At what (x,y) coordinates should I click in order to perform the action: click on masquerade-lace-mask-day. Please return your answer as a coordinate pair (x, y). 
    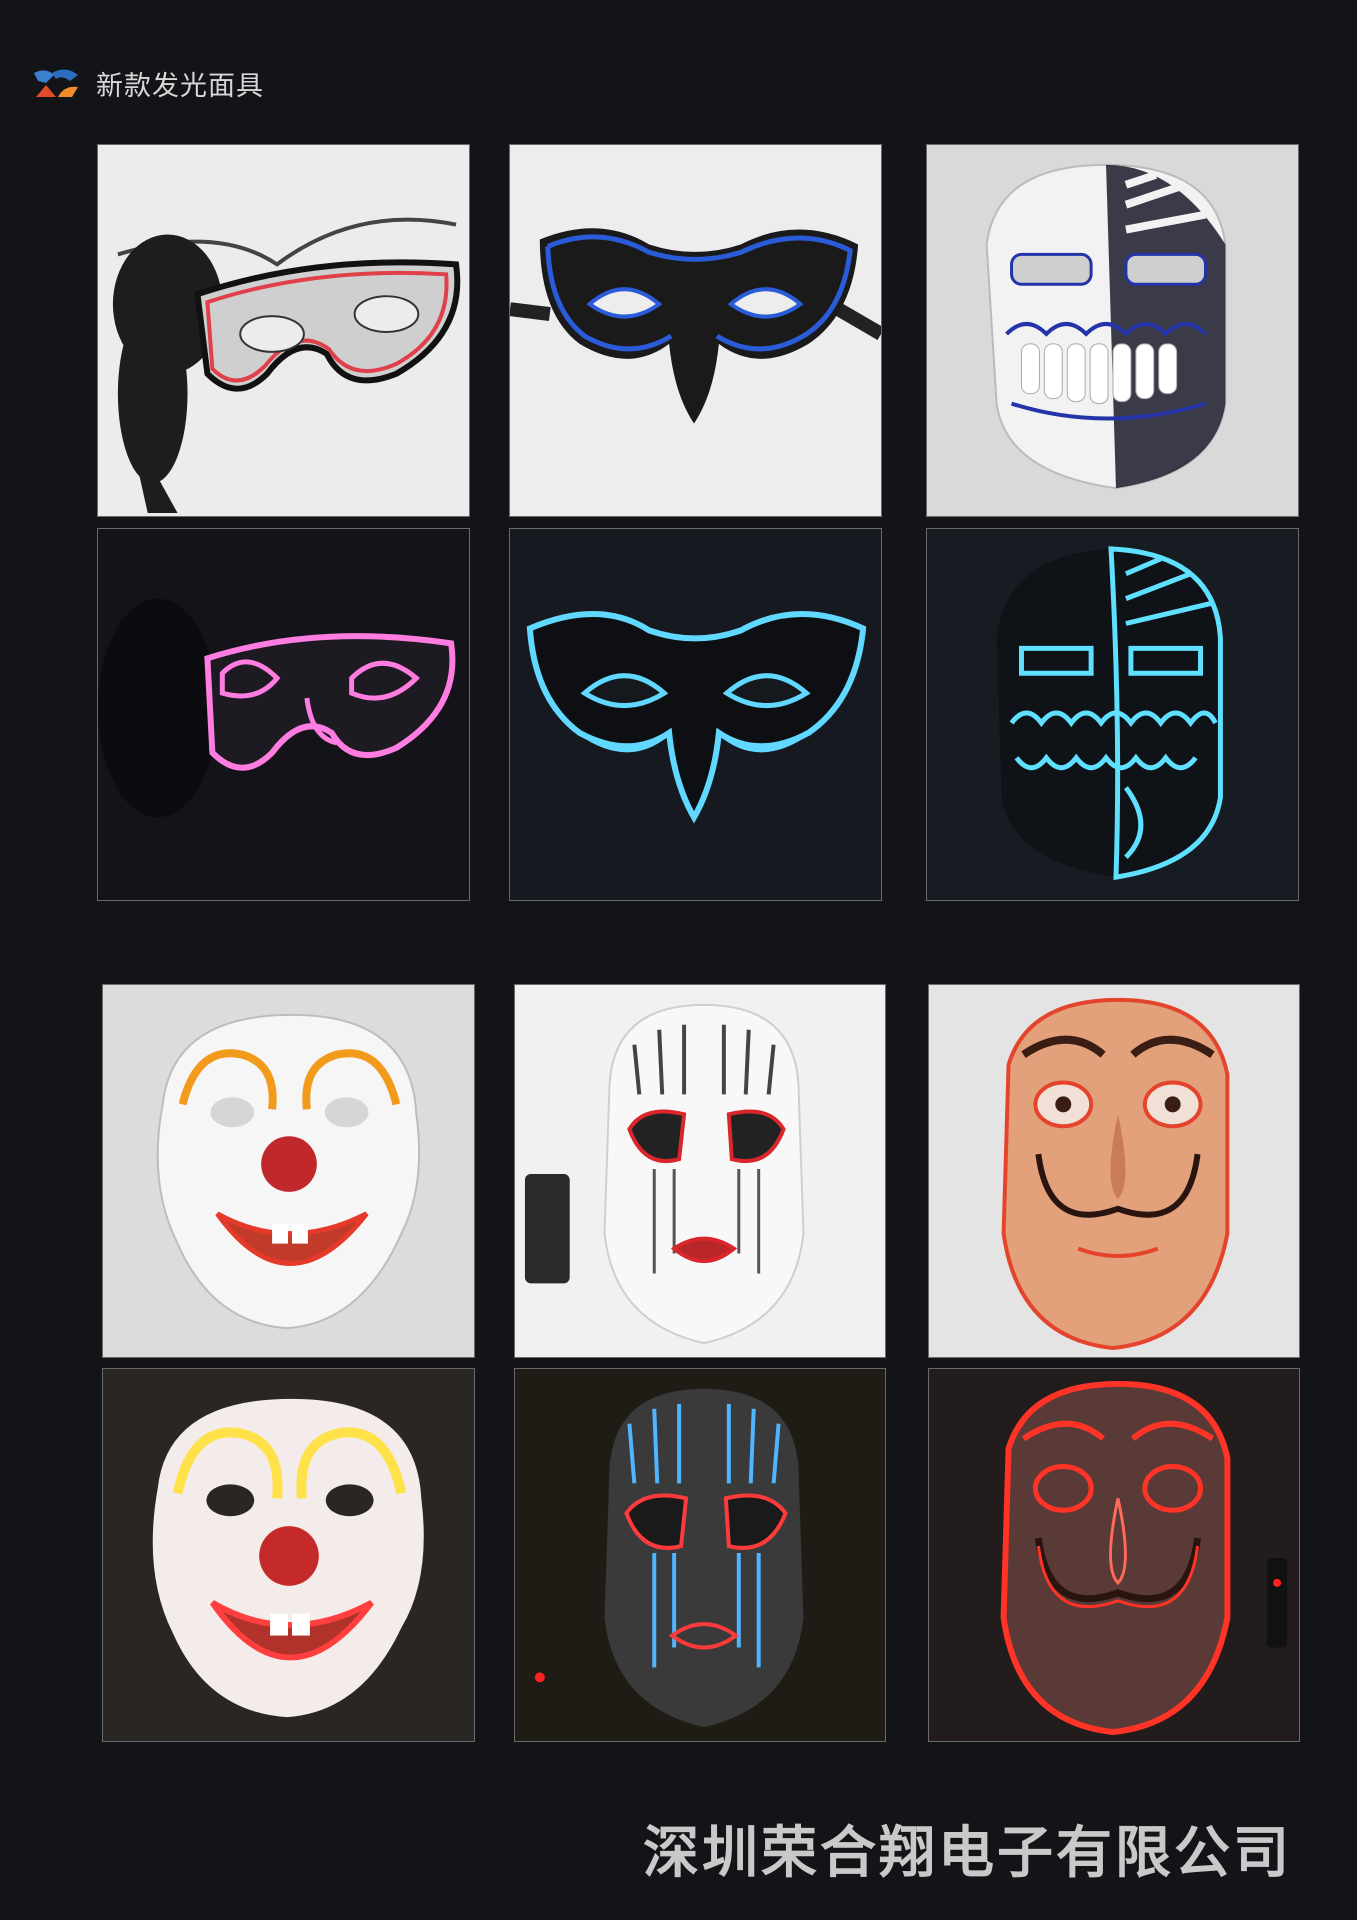
    Looking at the image, I should click on (283, 330).